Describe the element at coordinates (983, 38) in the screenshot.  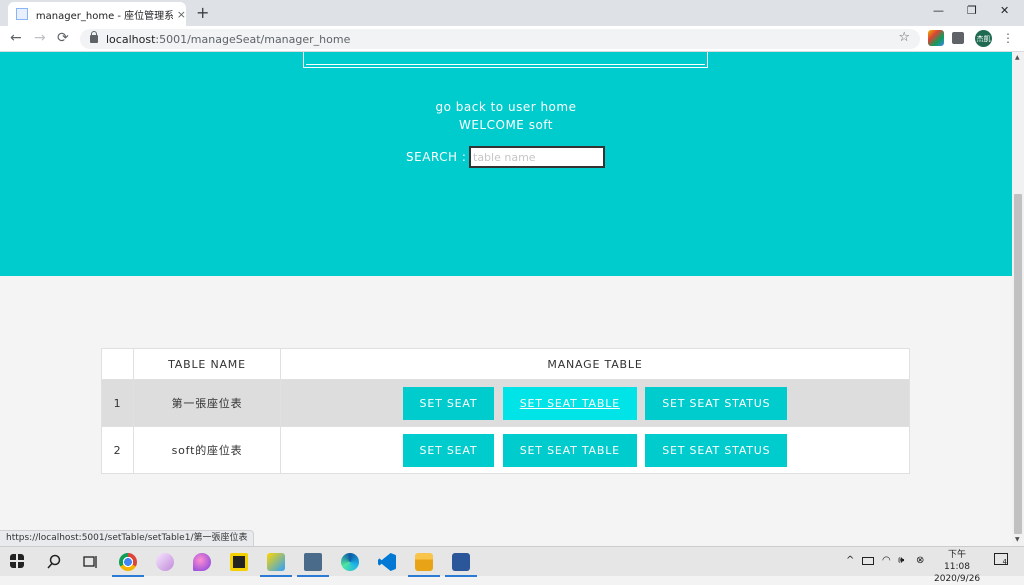
I see `profile-avatar: 杰凱` at that location.